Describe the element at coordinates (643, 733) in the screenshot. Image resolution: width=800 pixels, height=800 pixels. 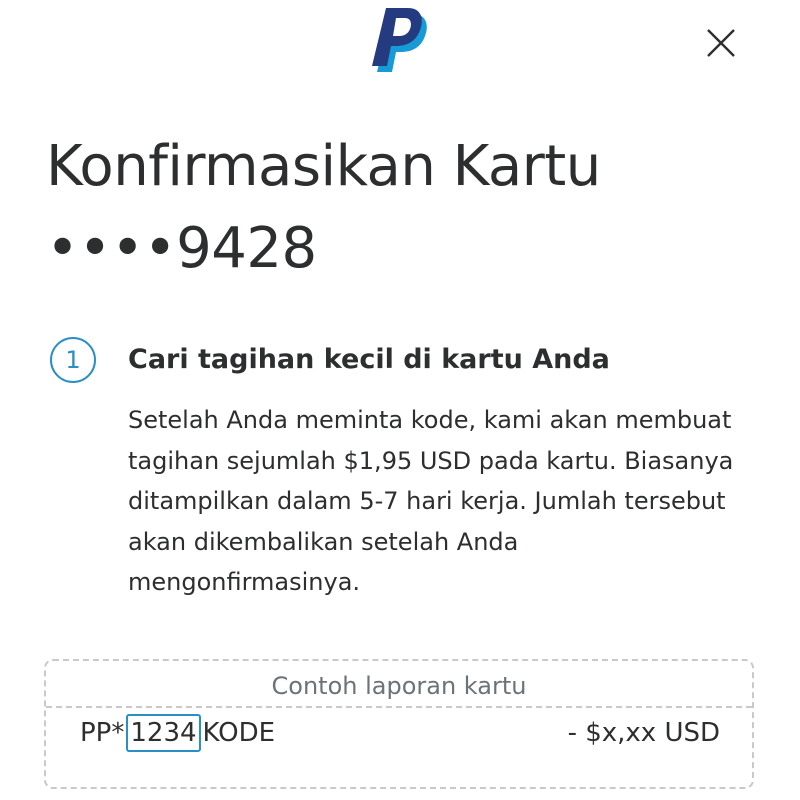
I see `statement-amount: - $x,xx USD` at that location.